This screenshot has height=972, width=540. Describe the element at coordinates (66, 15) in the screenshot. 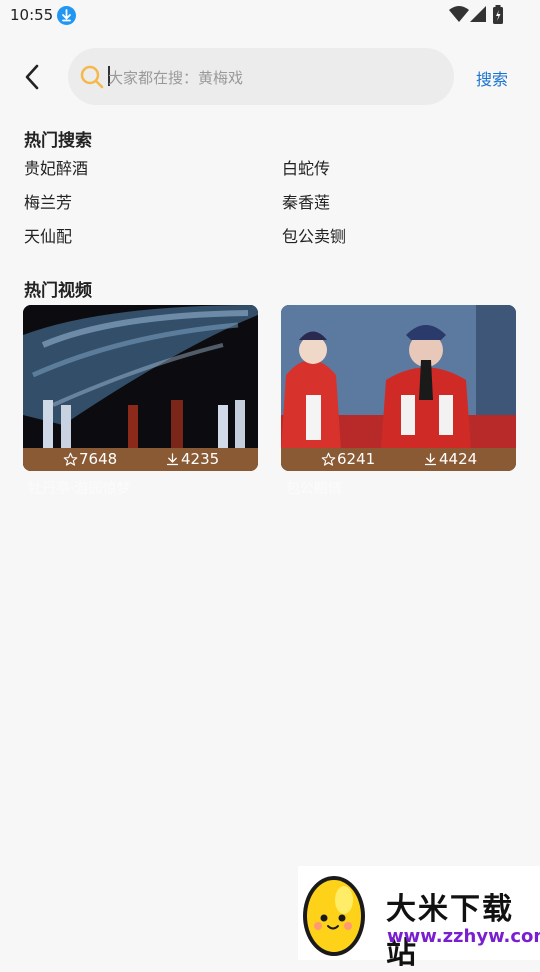

I see `download-notification-icon` at that location.